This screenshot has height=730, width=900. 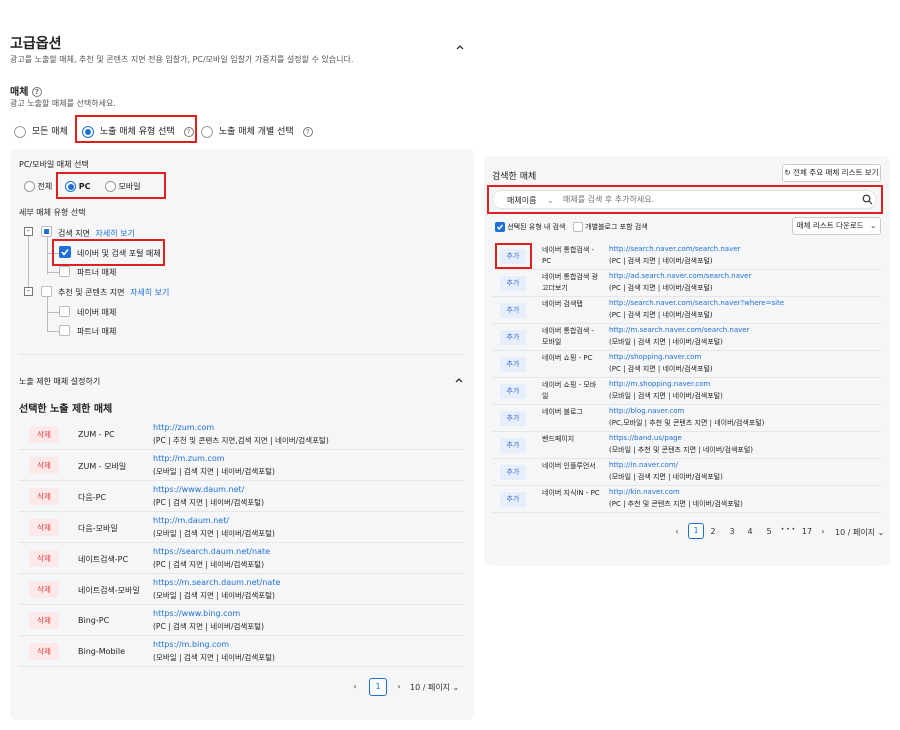 I want to click on media-option-individual: 노출 매체 개별 선택 ?, so click(x=257, y=131).